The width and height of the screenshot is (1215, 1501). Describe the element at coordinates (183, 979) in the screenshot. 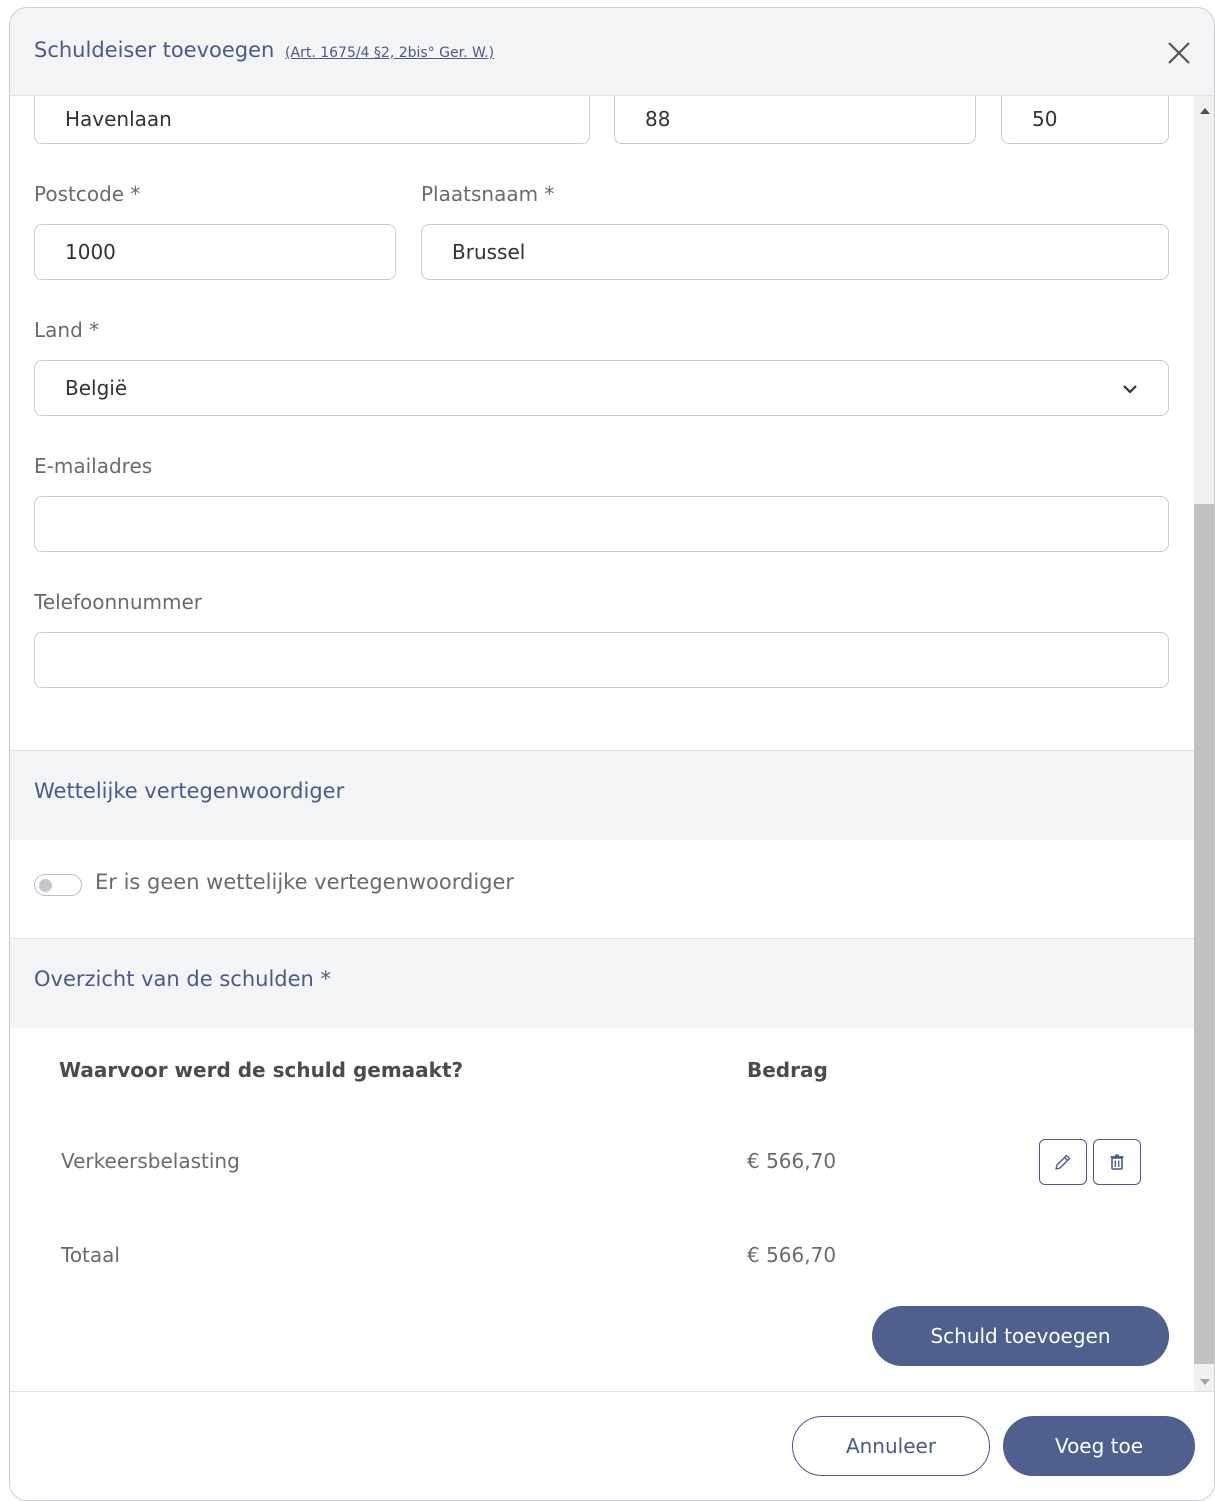

I see `debts-overview-title: Overzicht van de schulden *` at that location.